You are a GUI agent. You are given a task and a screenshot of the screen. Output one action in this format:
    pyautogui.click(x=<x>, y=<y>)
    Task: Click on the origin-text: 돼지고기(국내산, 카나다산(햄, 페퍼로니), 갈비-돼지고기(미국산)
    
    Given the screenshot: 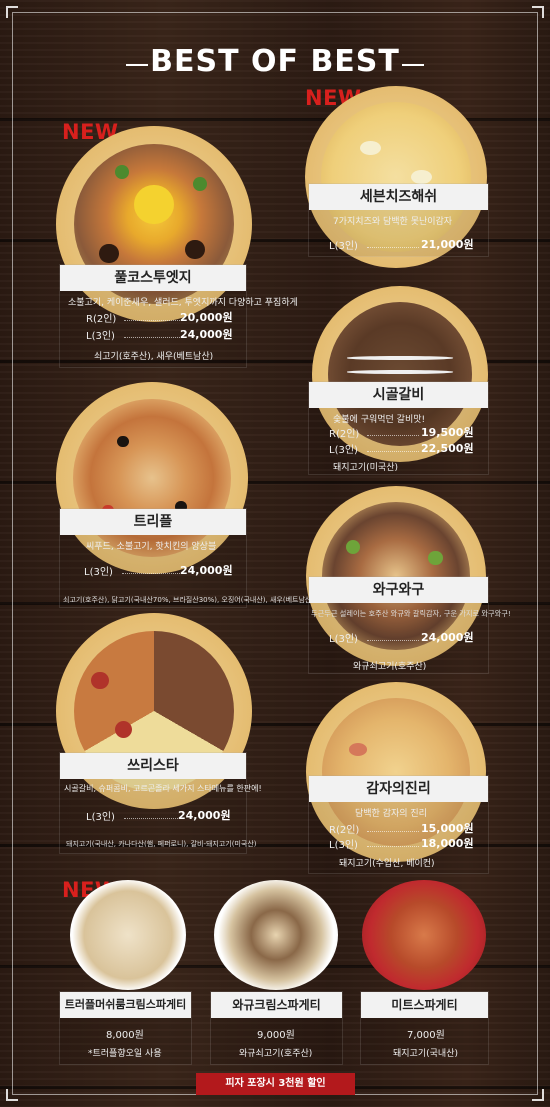 What is the action you would take?
    pyautogui.click(x=161, y=844)
    